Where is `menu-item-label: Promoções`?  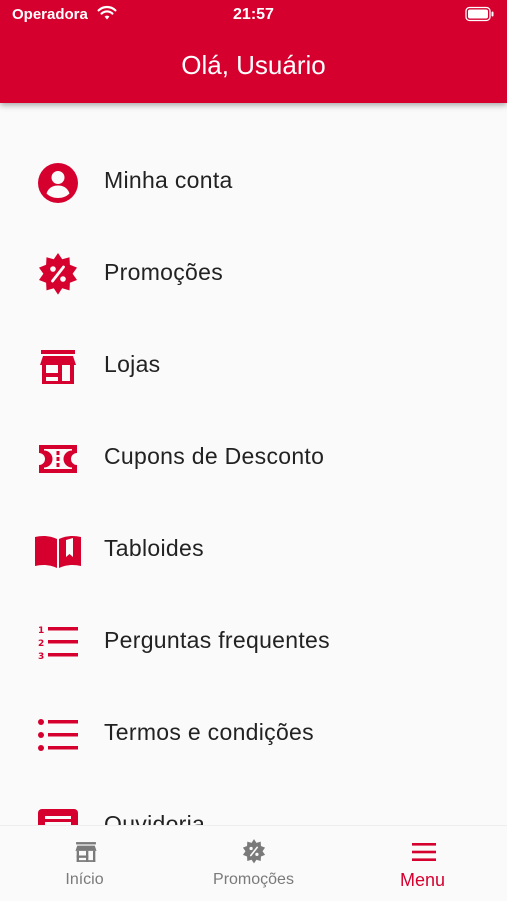 menu-item-label: Promoções is located at coordinates (164, 272).